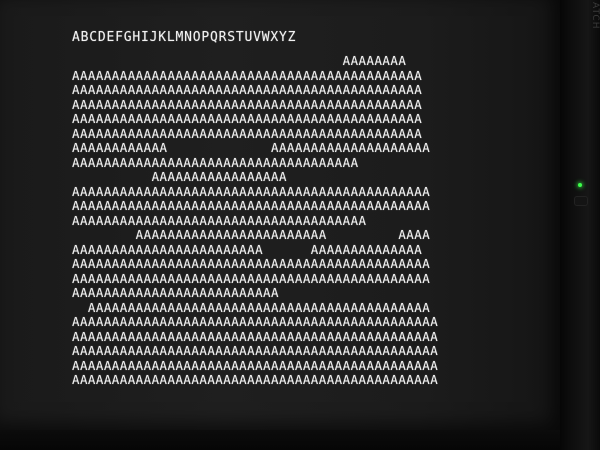  I want to click on power-button, so click(581, 201).